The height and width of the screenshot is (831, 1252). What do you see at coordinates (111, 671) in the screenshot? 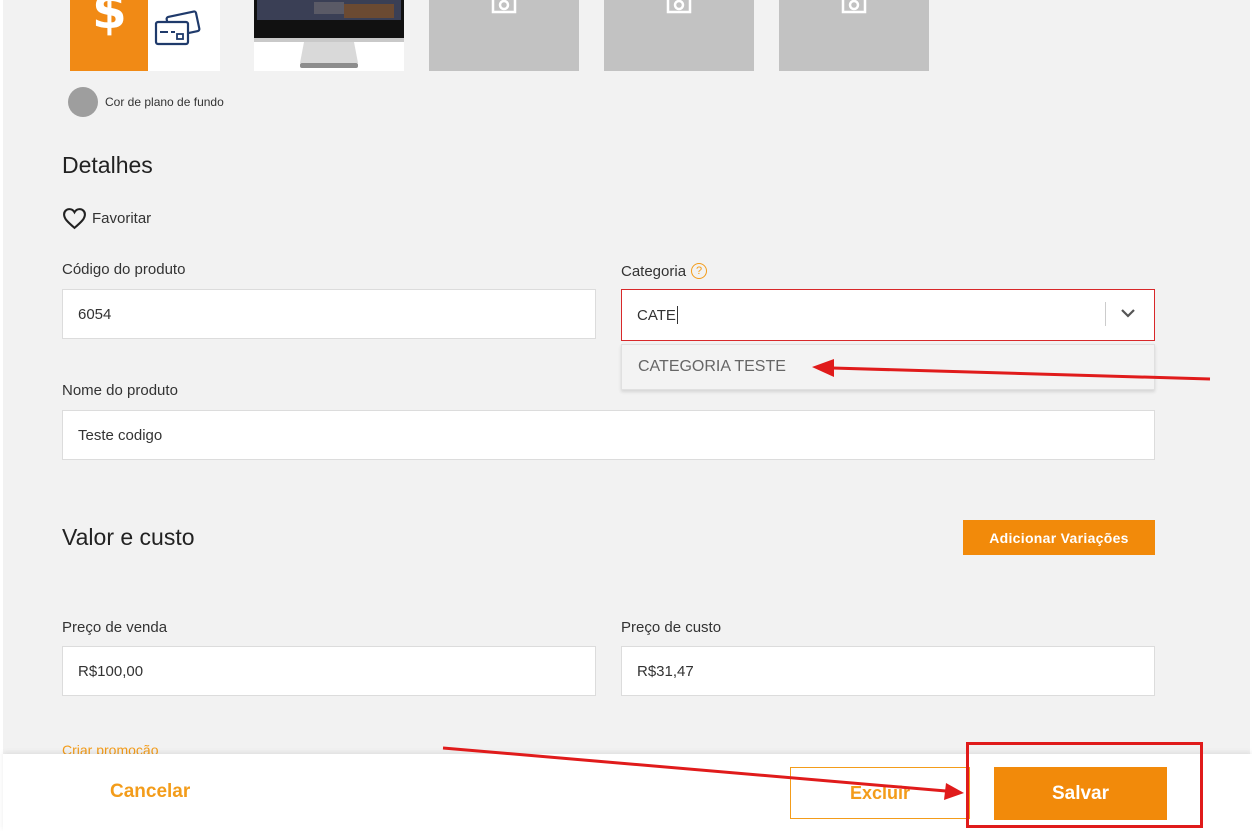
I see `sale-price-value: R$100,00` at bounding box center [111, 671].